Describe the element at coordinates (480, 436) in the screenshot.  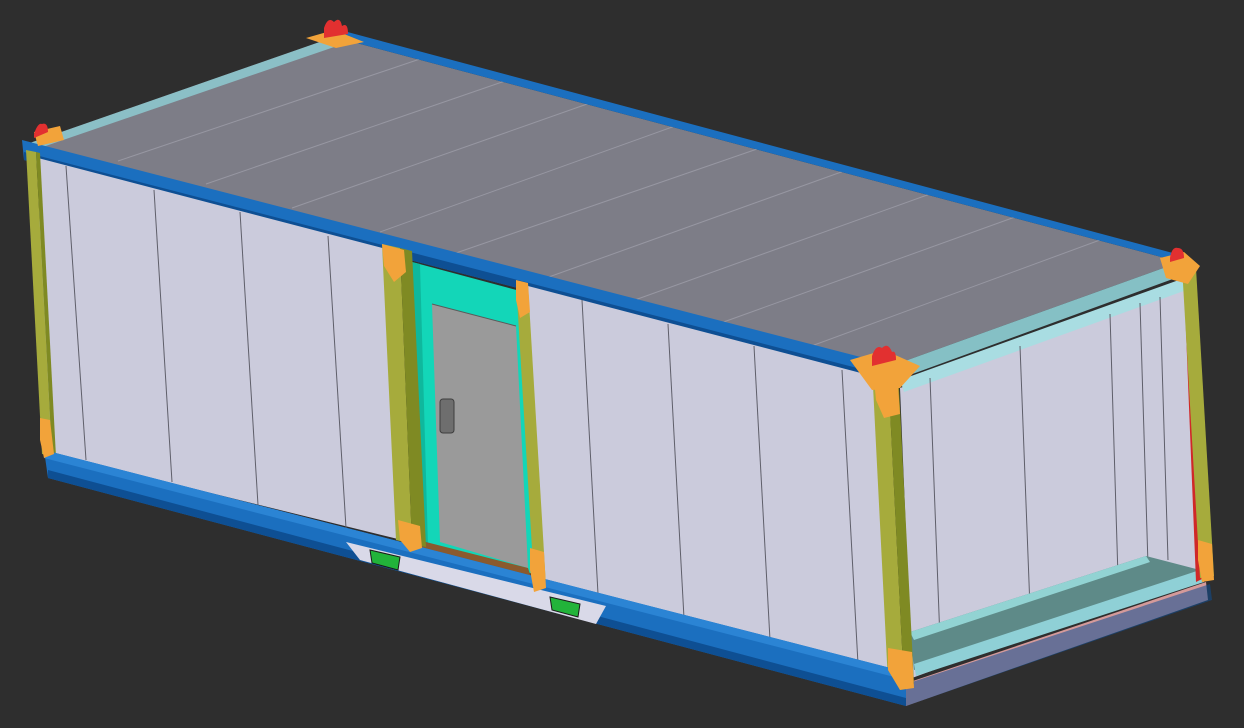
I see `door-leaf` at that location.